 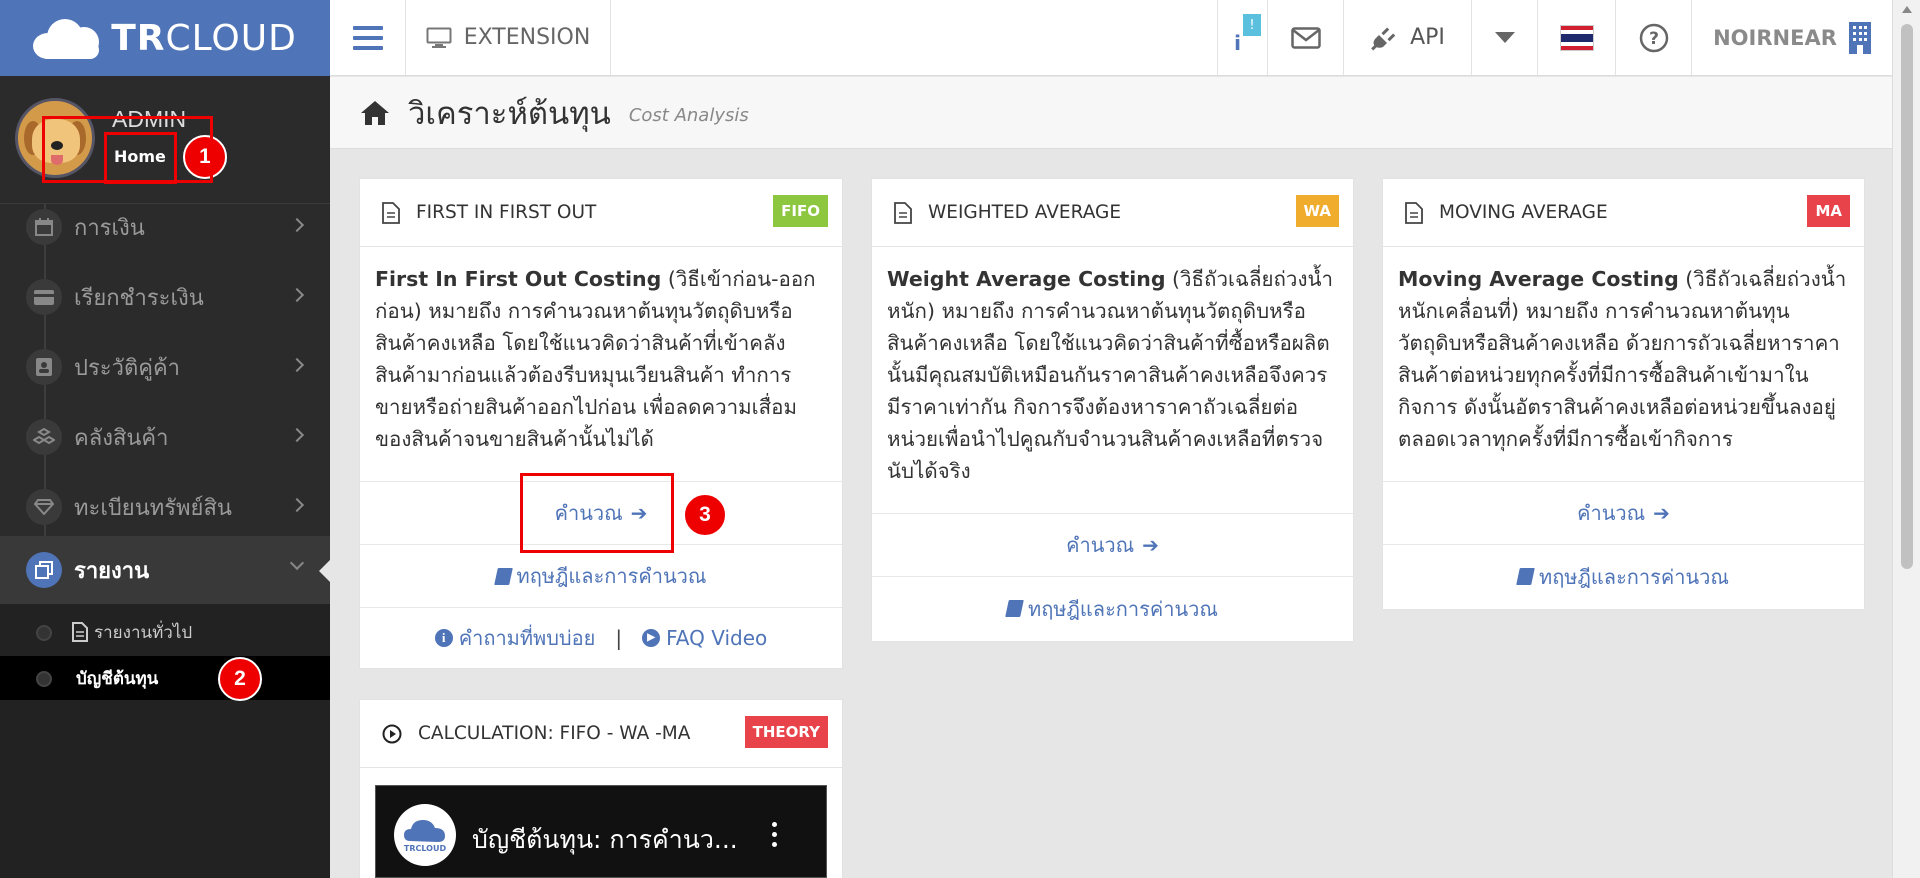 What do you see at coordinates (601, 638) in the screenshot?
I see `faq-row: i คำถามที่พบบ่อย | ▶ FAQ Video` at bounding box center [601, 638].